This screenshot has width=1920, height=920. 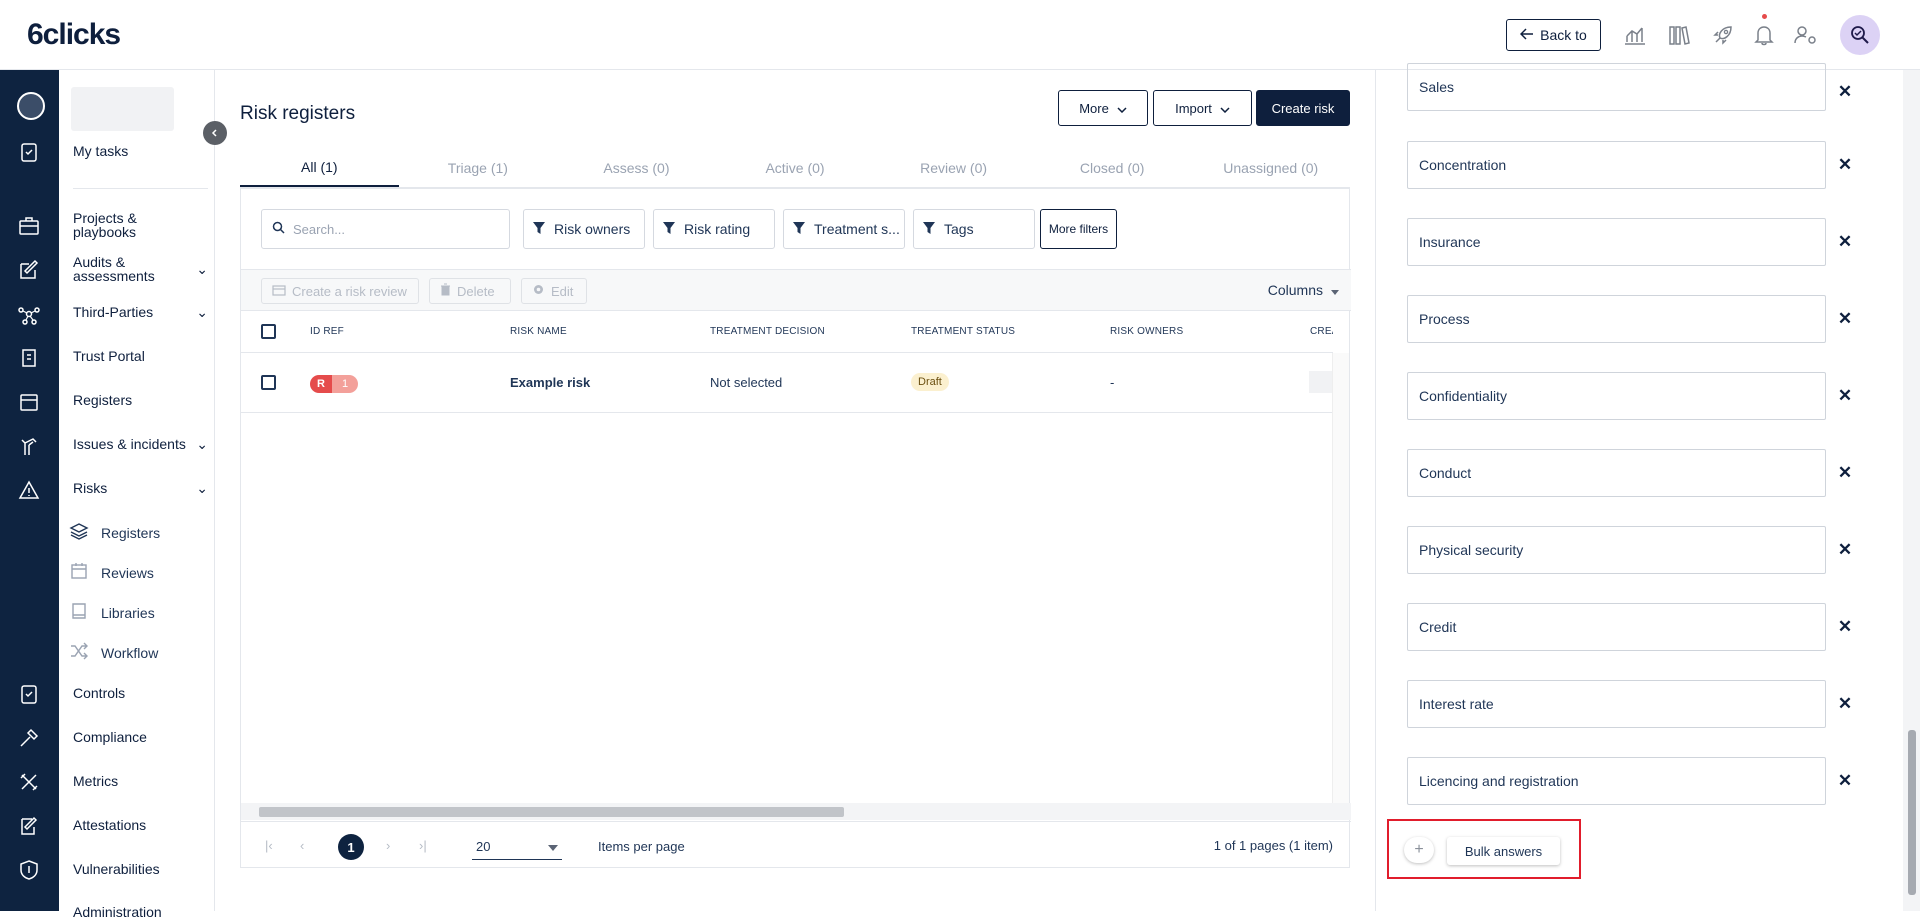 I want to click on import-button: Import, so click(x=1202, y=108).